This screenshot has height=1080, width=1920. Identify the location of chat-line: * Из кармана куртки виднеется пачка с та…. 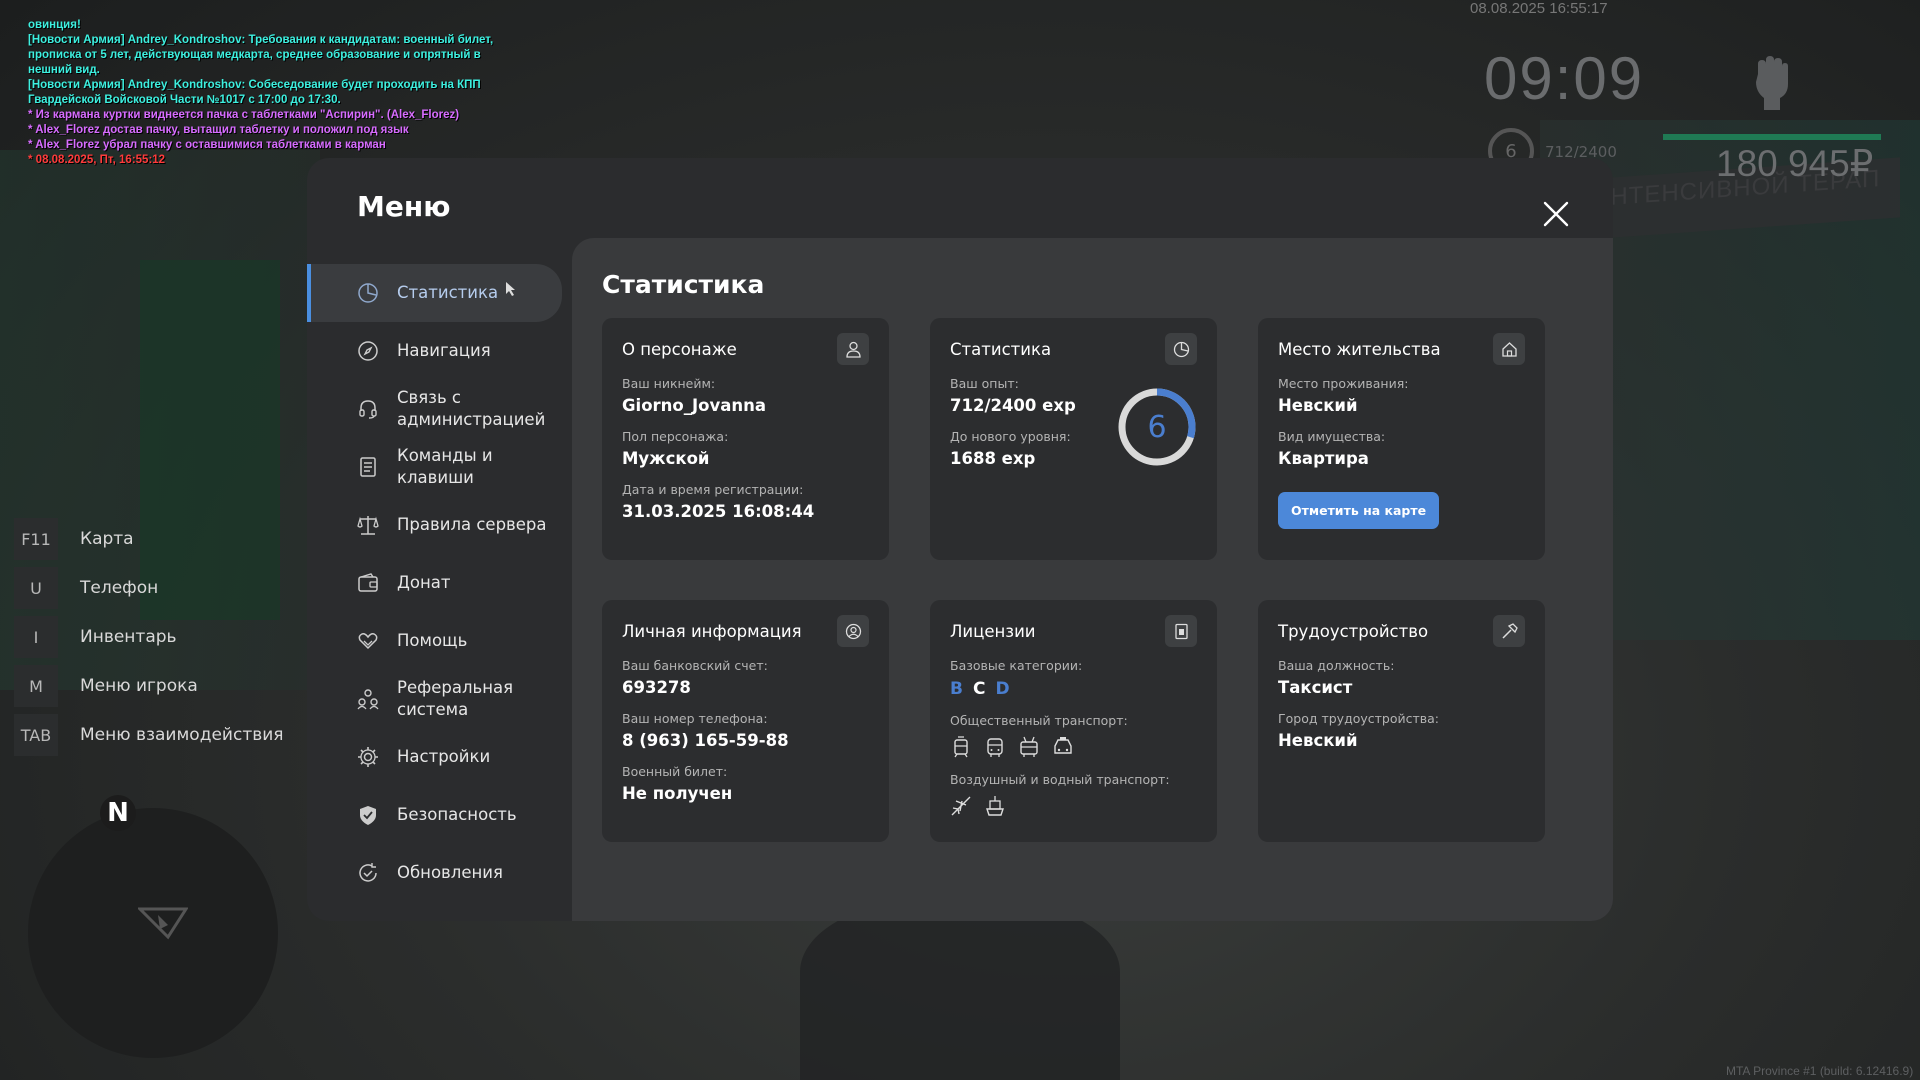
(244, 115).